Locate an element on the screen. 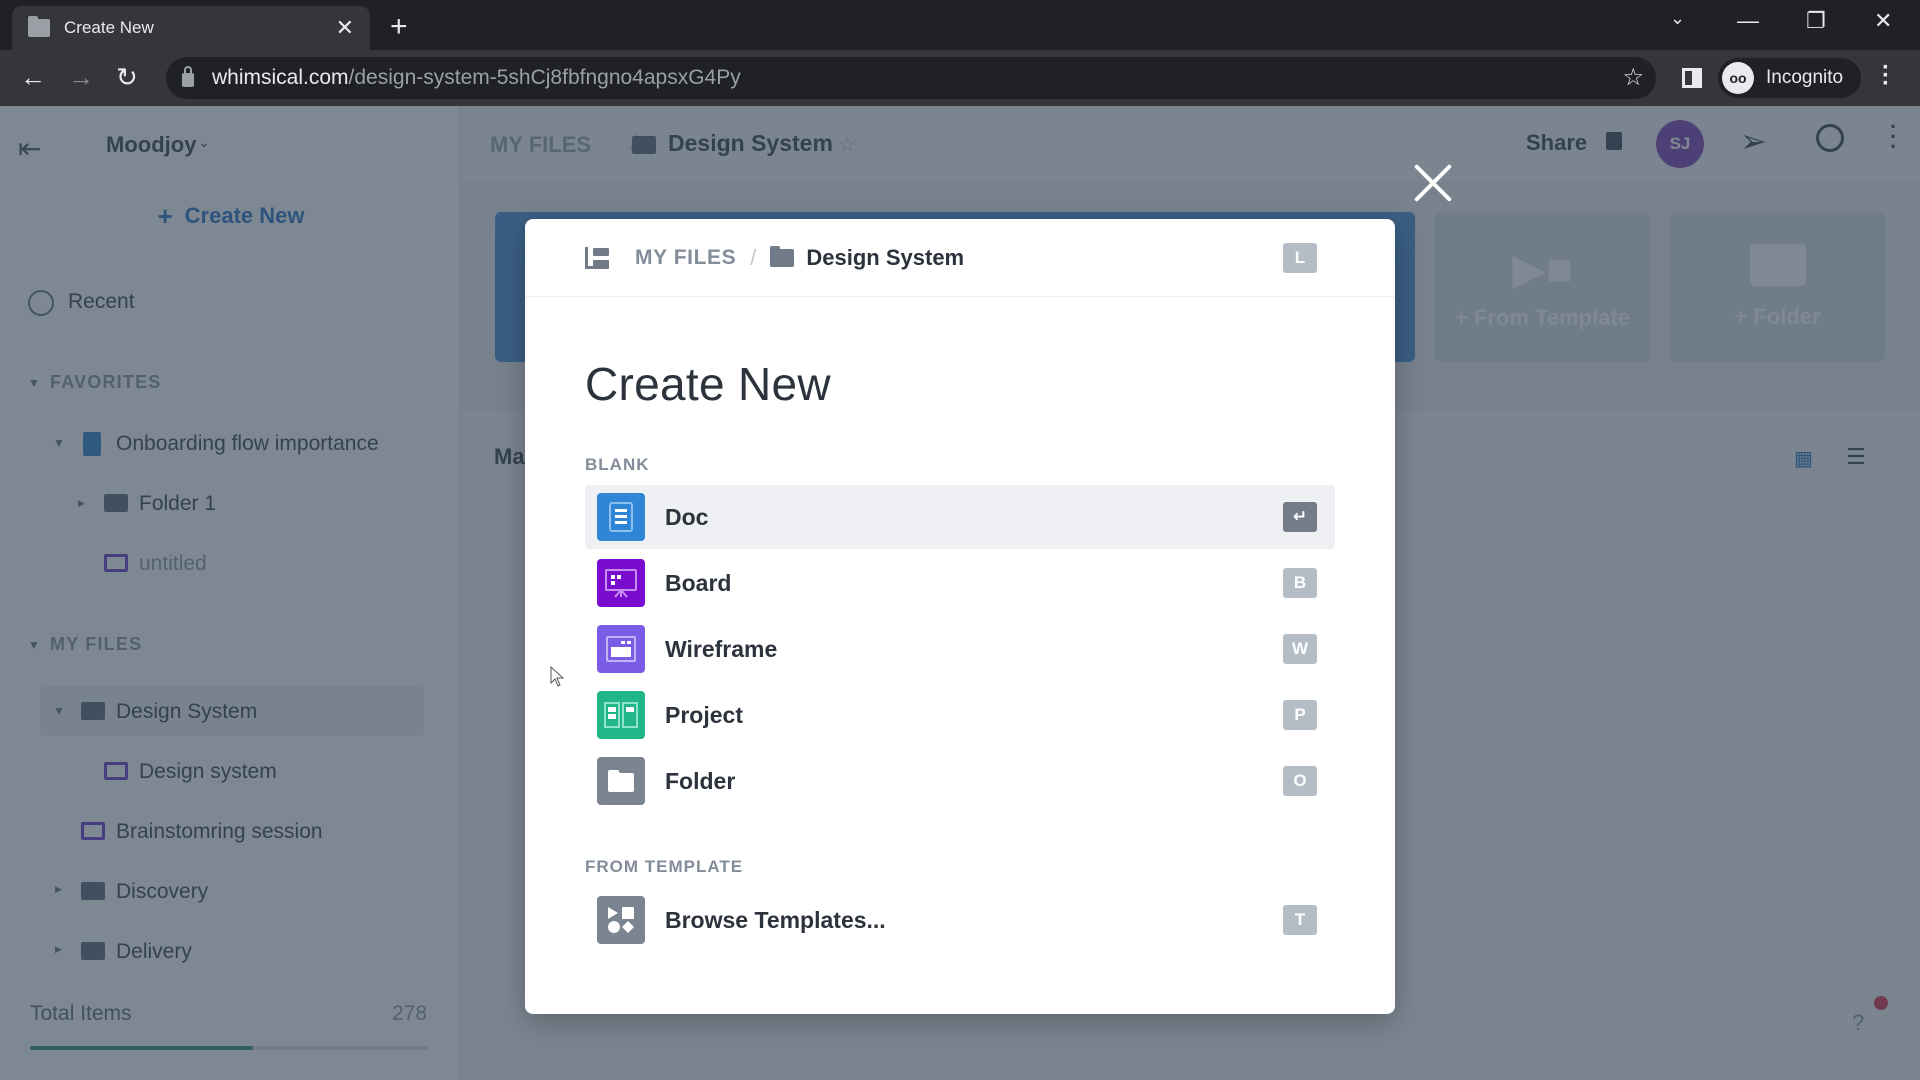 This screenshot has width=1920, height=1080. option-label: Board is located at coordinates (698, 582).